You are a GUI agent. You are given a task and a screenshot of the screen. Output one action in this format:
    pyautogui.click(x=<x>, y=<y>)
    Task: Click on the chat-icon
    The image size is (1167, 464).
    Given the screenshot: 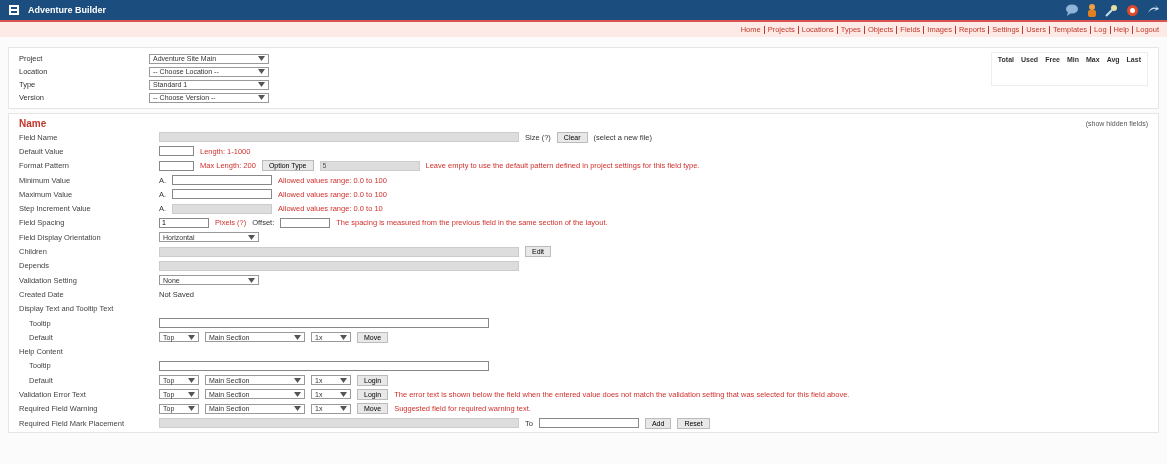 What is the action you would take?
    pyautogui.click(x=1072, y=10)
    